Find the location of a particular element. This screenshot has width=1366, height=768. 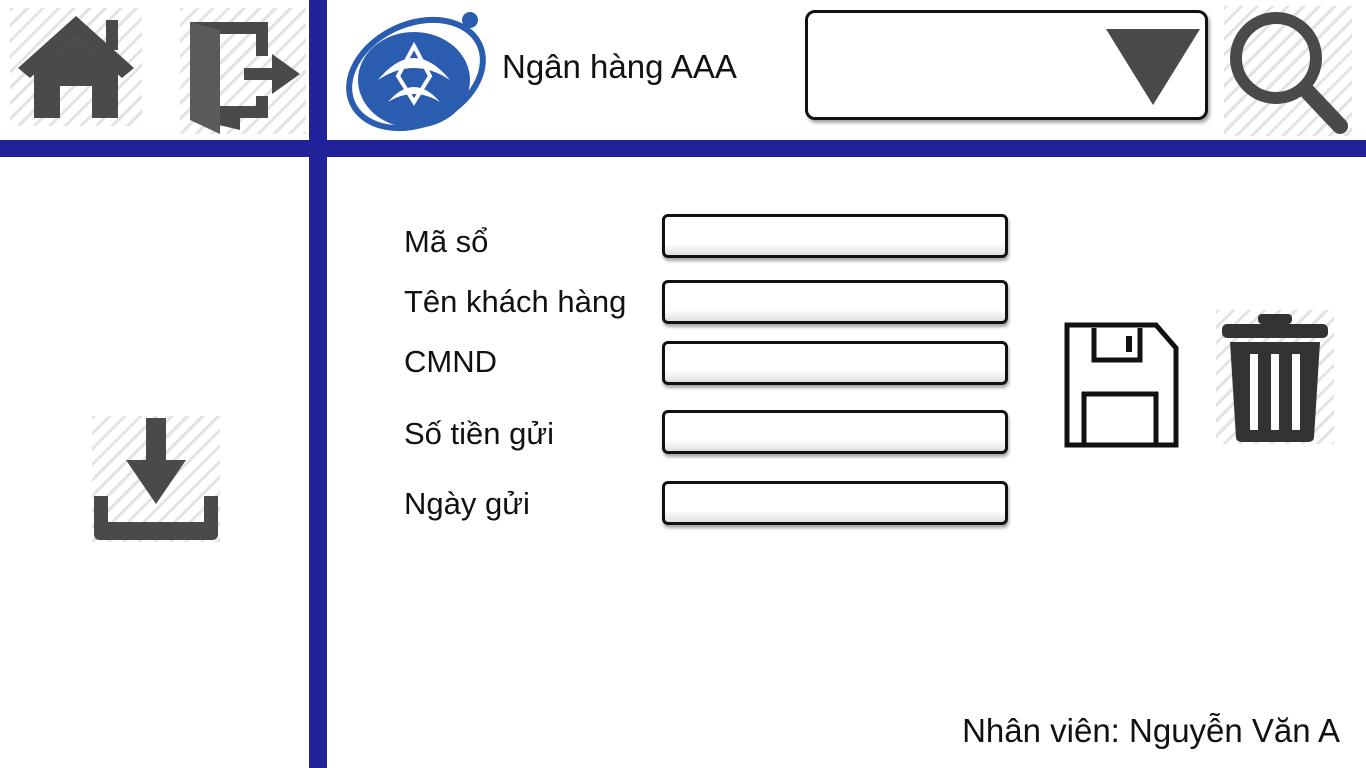

logout-icon is located at coordinates (245, 78).